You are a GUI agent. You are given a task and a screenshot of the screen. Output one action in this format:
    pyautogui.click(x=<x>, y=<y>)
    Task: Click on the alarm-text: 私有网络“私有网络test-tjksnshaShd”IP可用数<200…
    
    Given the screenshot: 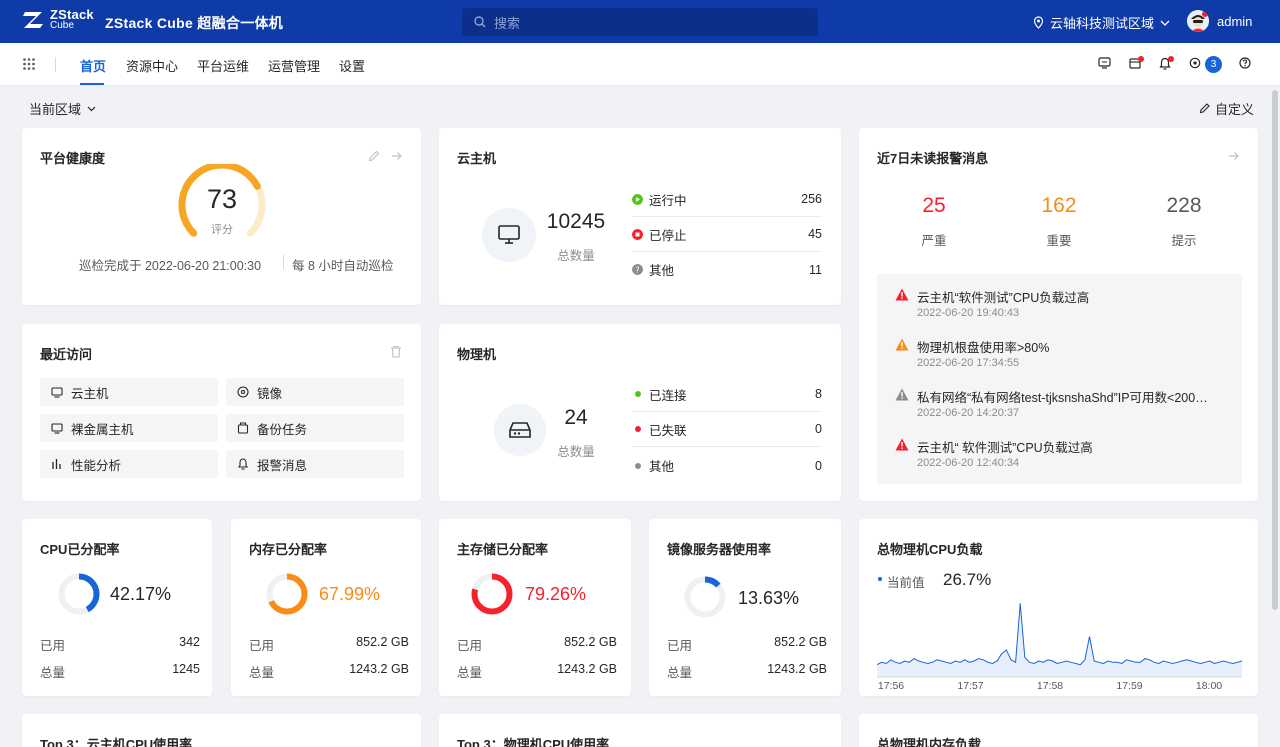 What is the action you would take?
    pyautogui.click(x=1062, y=398)
    